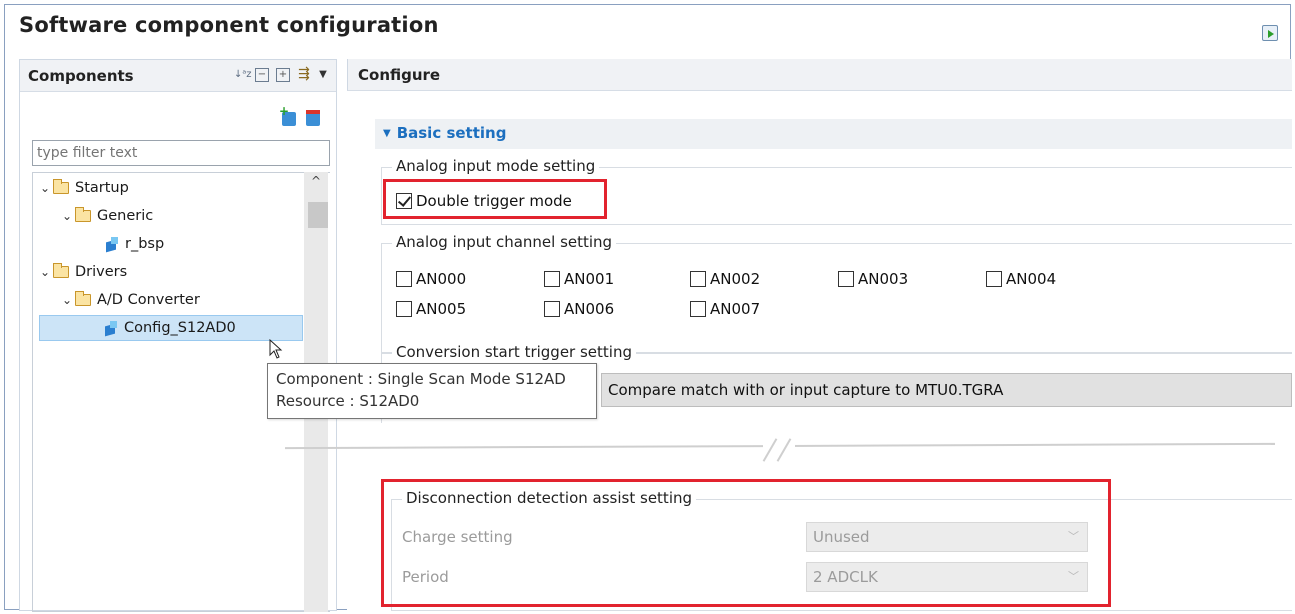 The height and width of the screenshot is (614, 1295). Describe the element at coordinates (102, 188) in the screenshot. I see `tree-item-label: Startup` at that location.